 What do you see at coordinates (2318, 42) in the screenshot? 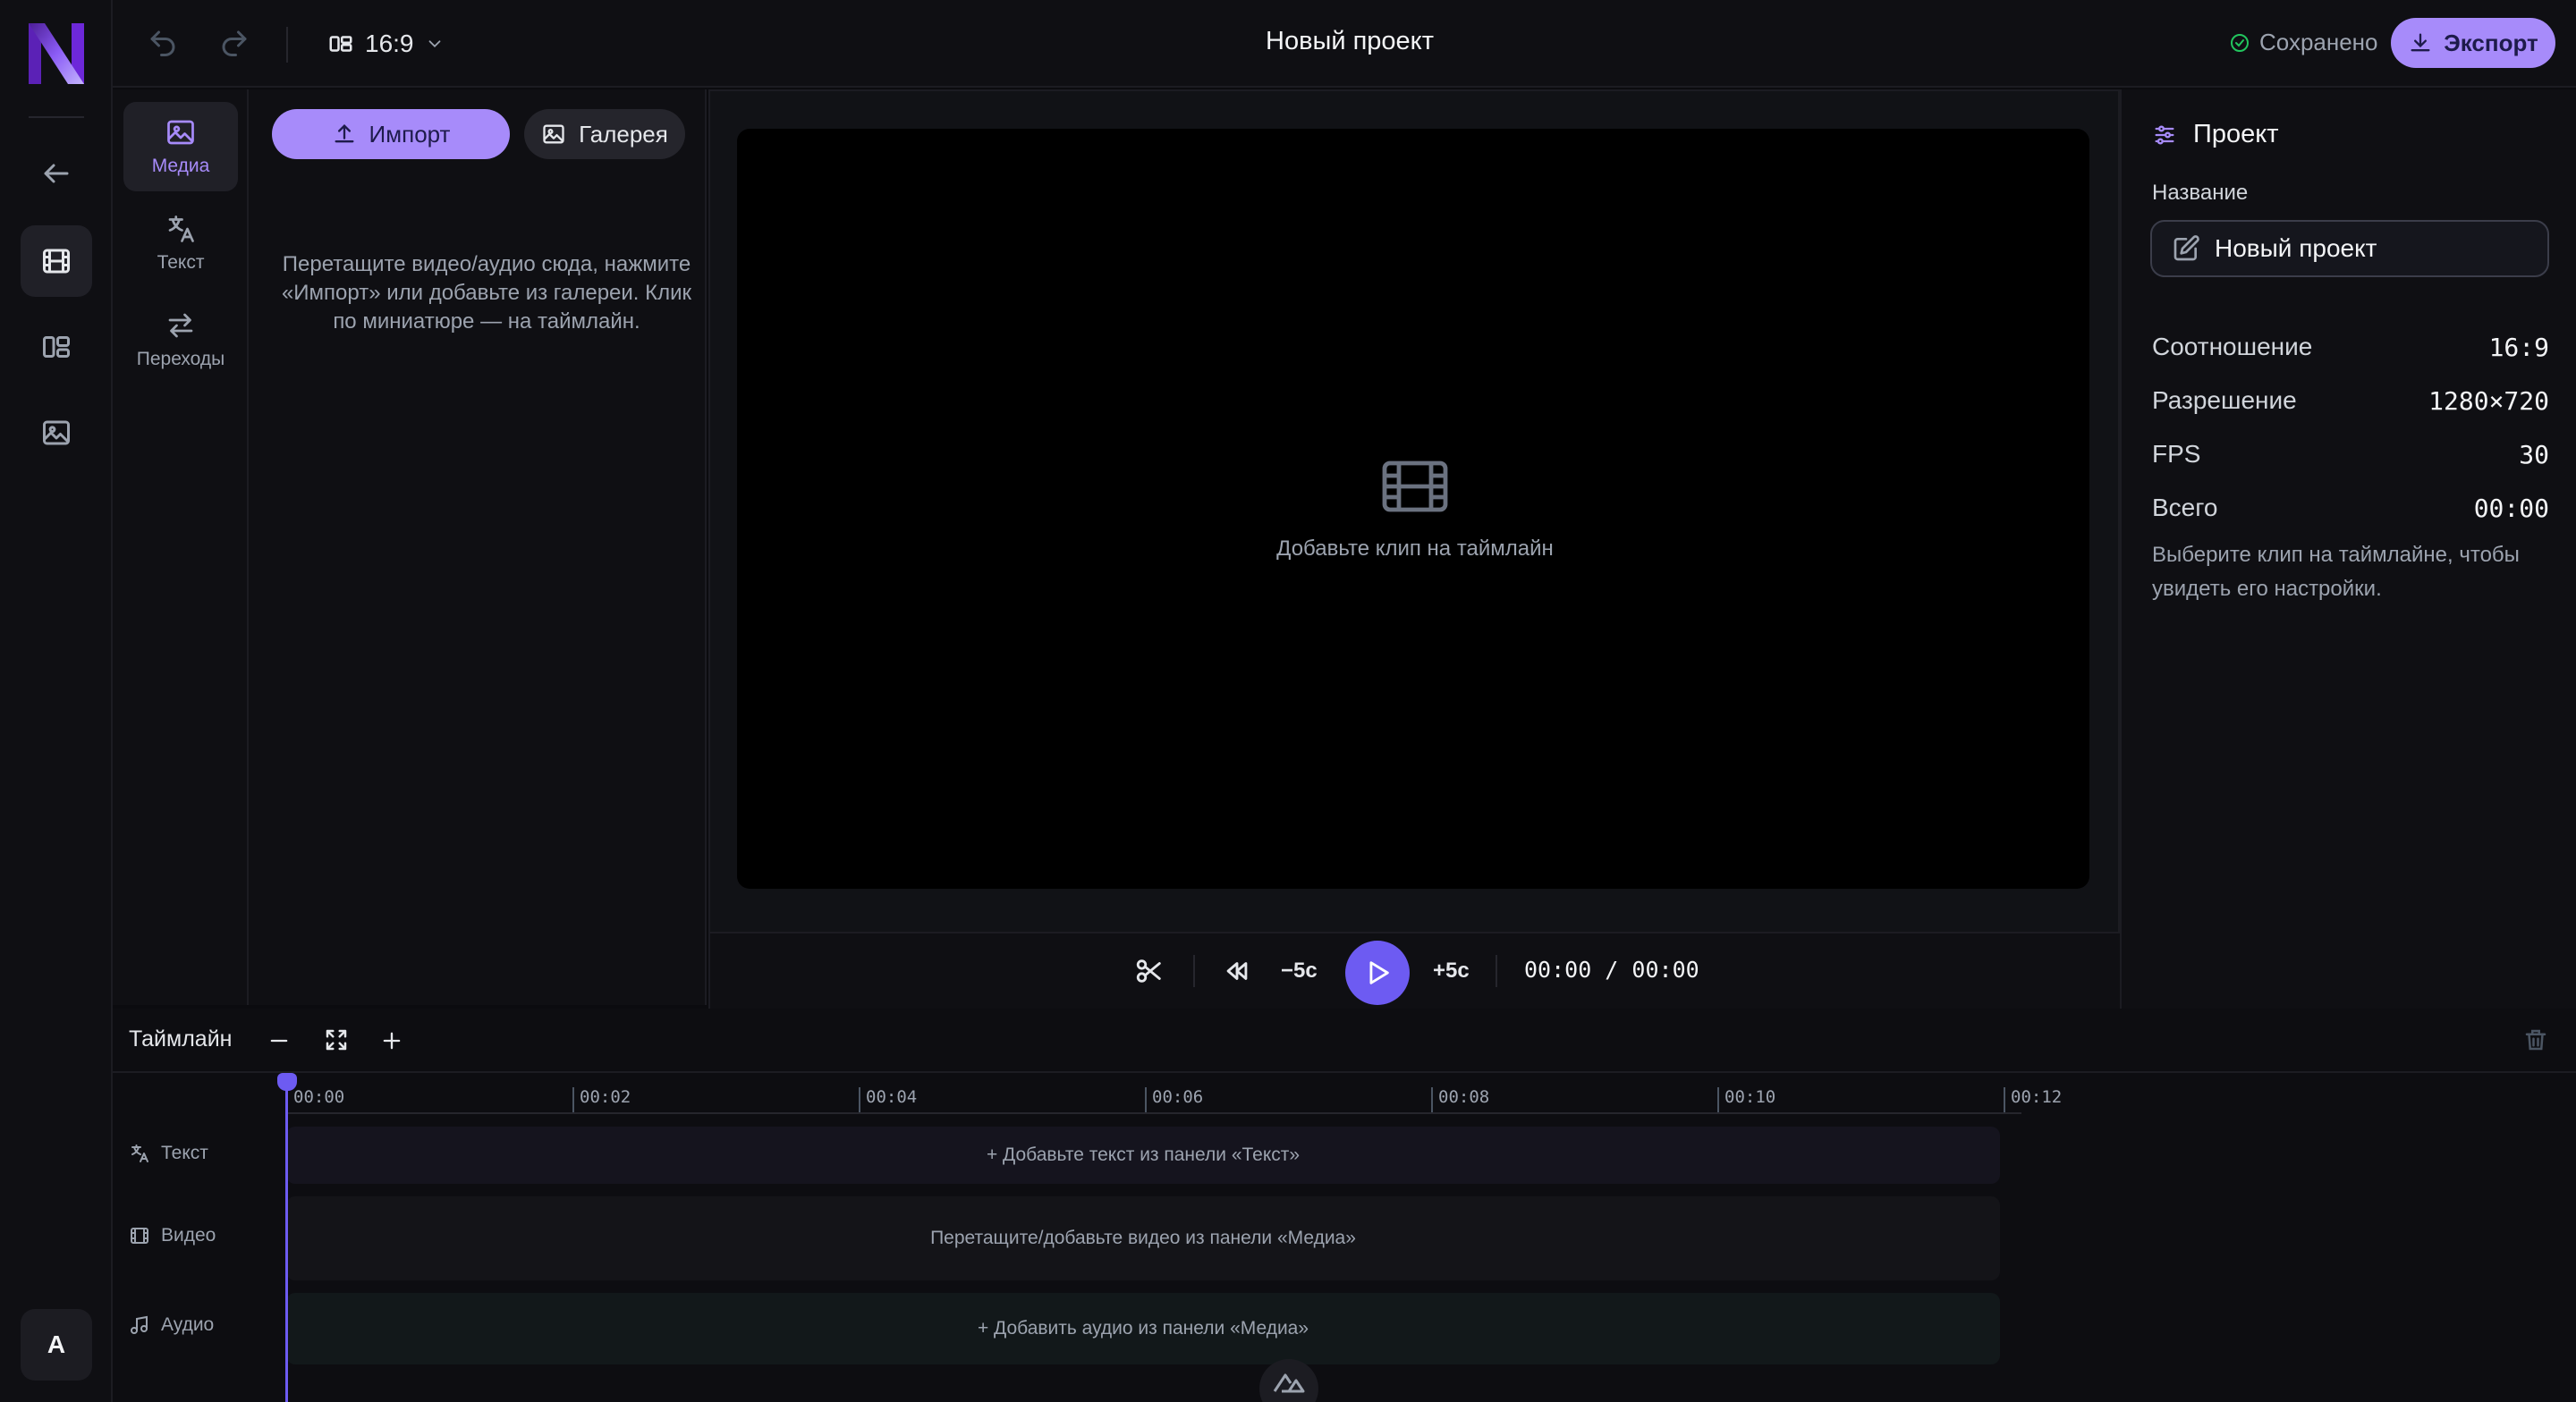
I see `save-status-label: Сохранено` at bounding box center [2318, 42].